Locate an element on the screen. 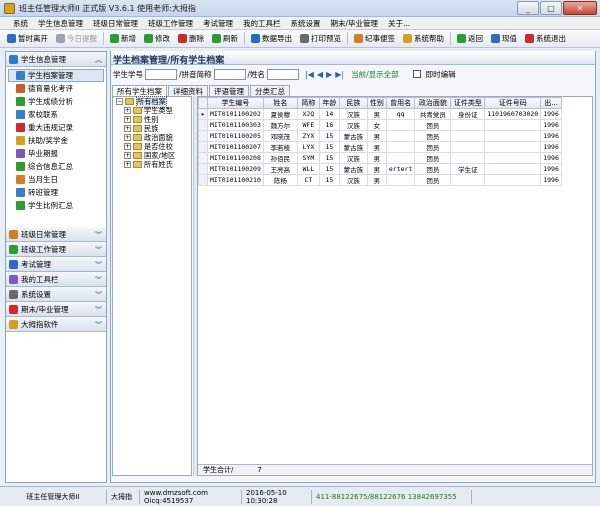 The image size is (600, 506). prev-record-icon: ◀ is located at coordinates (320, 74).